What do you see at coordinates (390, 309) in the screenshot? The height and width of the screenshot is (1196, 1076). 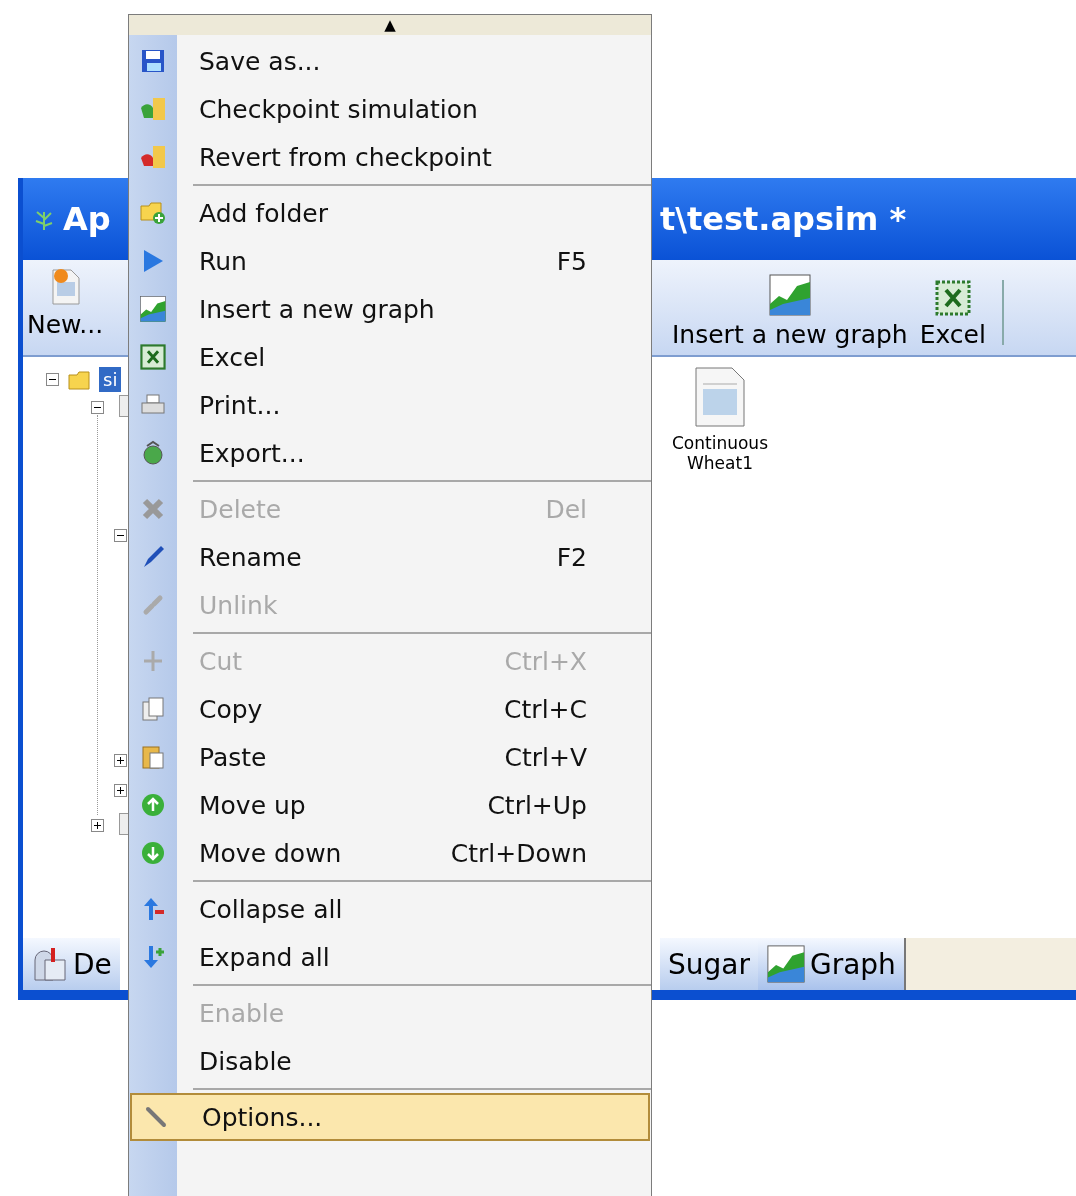 I see `menu-item: Insert a new graph` at bounding box center [390, 309].